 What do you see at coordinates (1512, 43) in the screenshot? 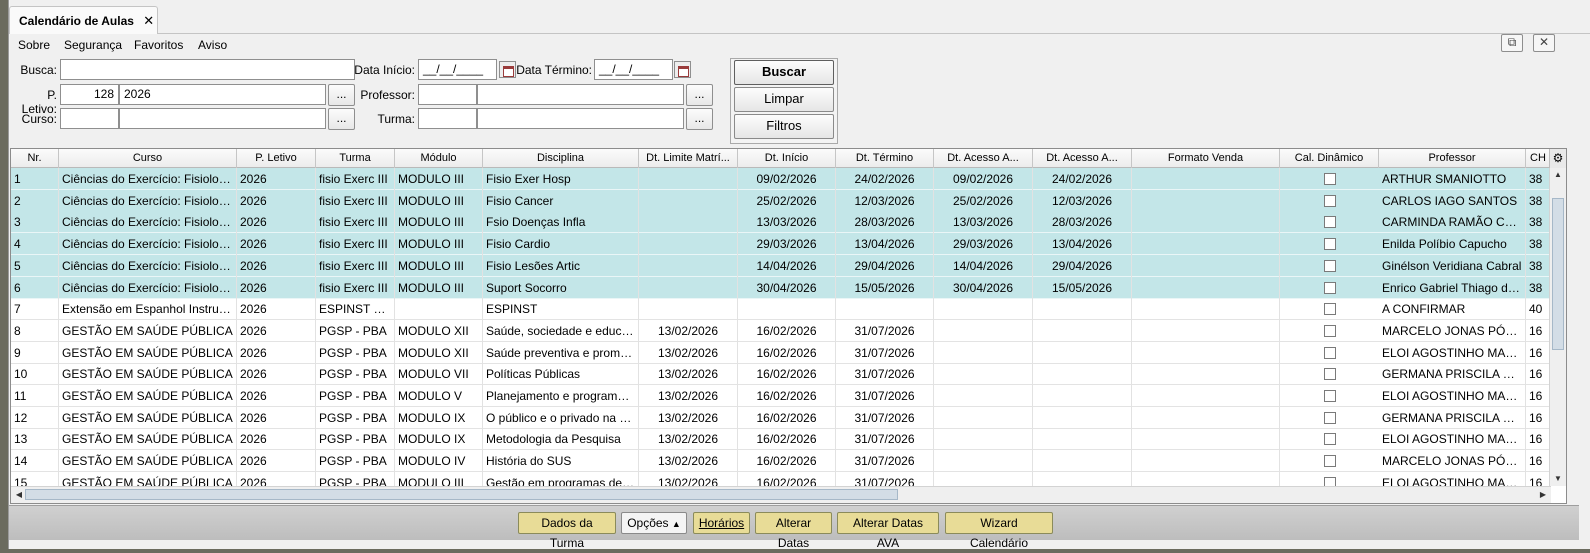
I see `popout-icon: ⧉` at bounding box center [1512, 43].